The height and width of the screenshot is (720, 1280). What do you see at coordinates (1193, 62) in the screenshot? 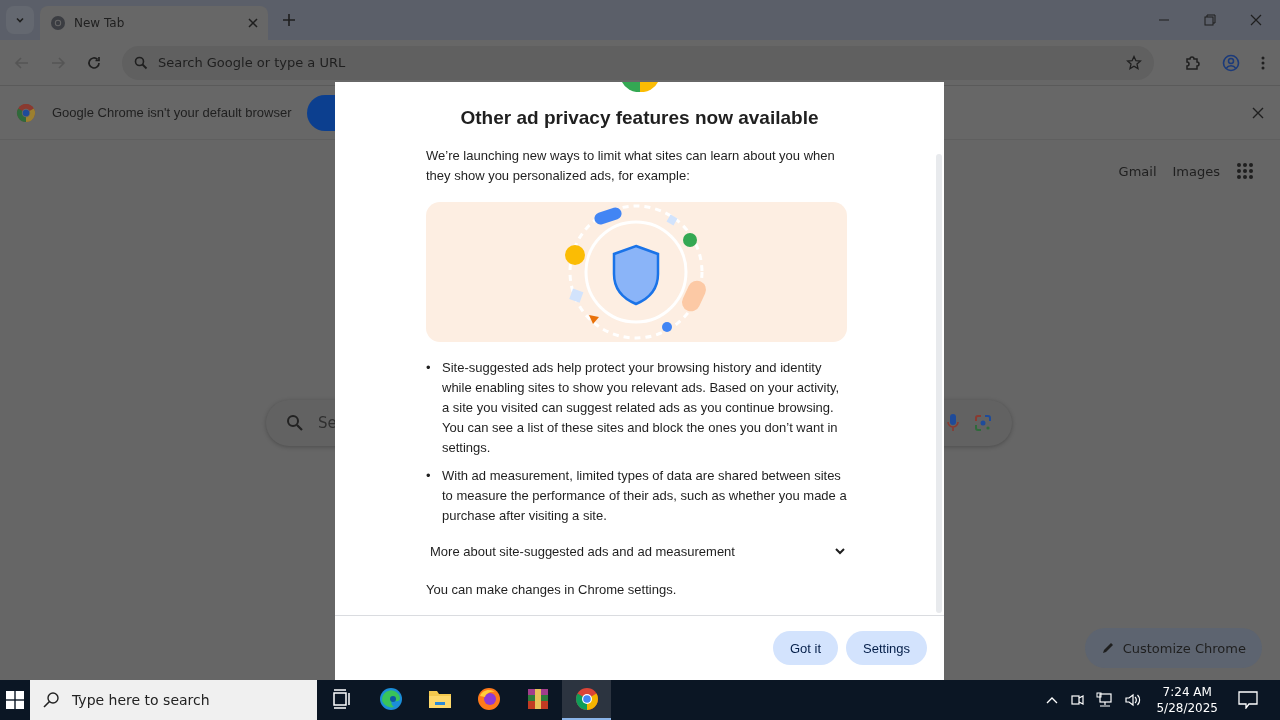
I see `puzzle-icon` at bounding box center [1193, 62].